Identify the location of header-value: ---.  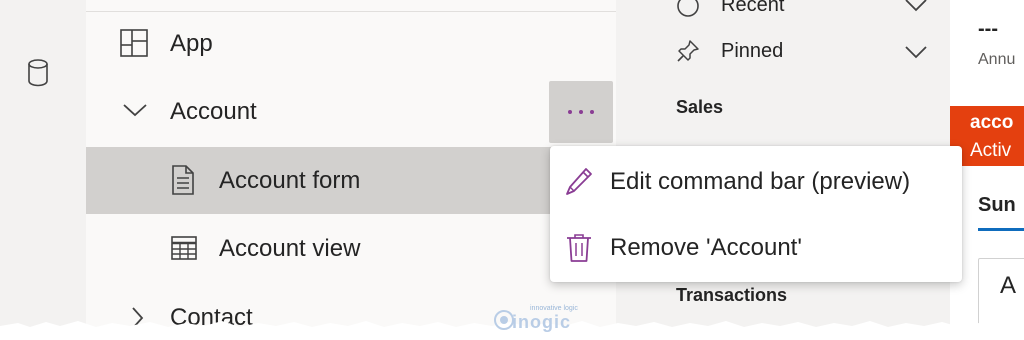
(988, 29).